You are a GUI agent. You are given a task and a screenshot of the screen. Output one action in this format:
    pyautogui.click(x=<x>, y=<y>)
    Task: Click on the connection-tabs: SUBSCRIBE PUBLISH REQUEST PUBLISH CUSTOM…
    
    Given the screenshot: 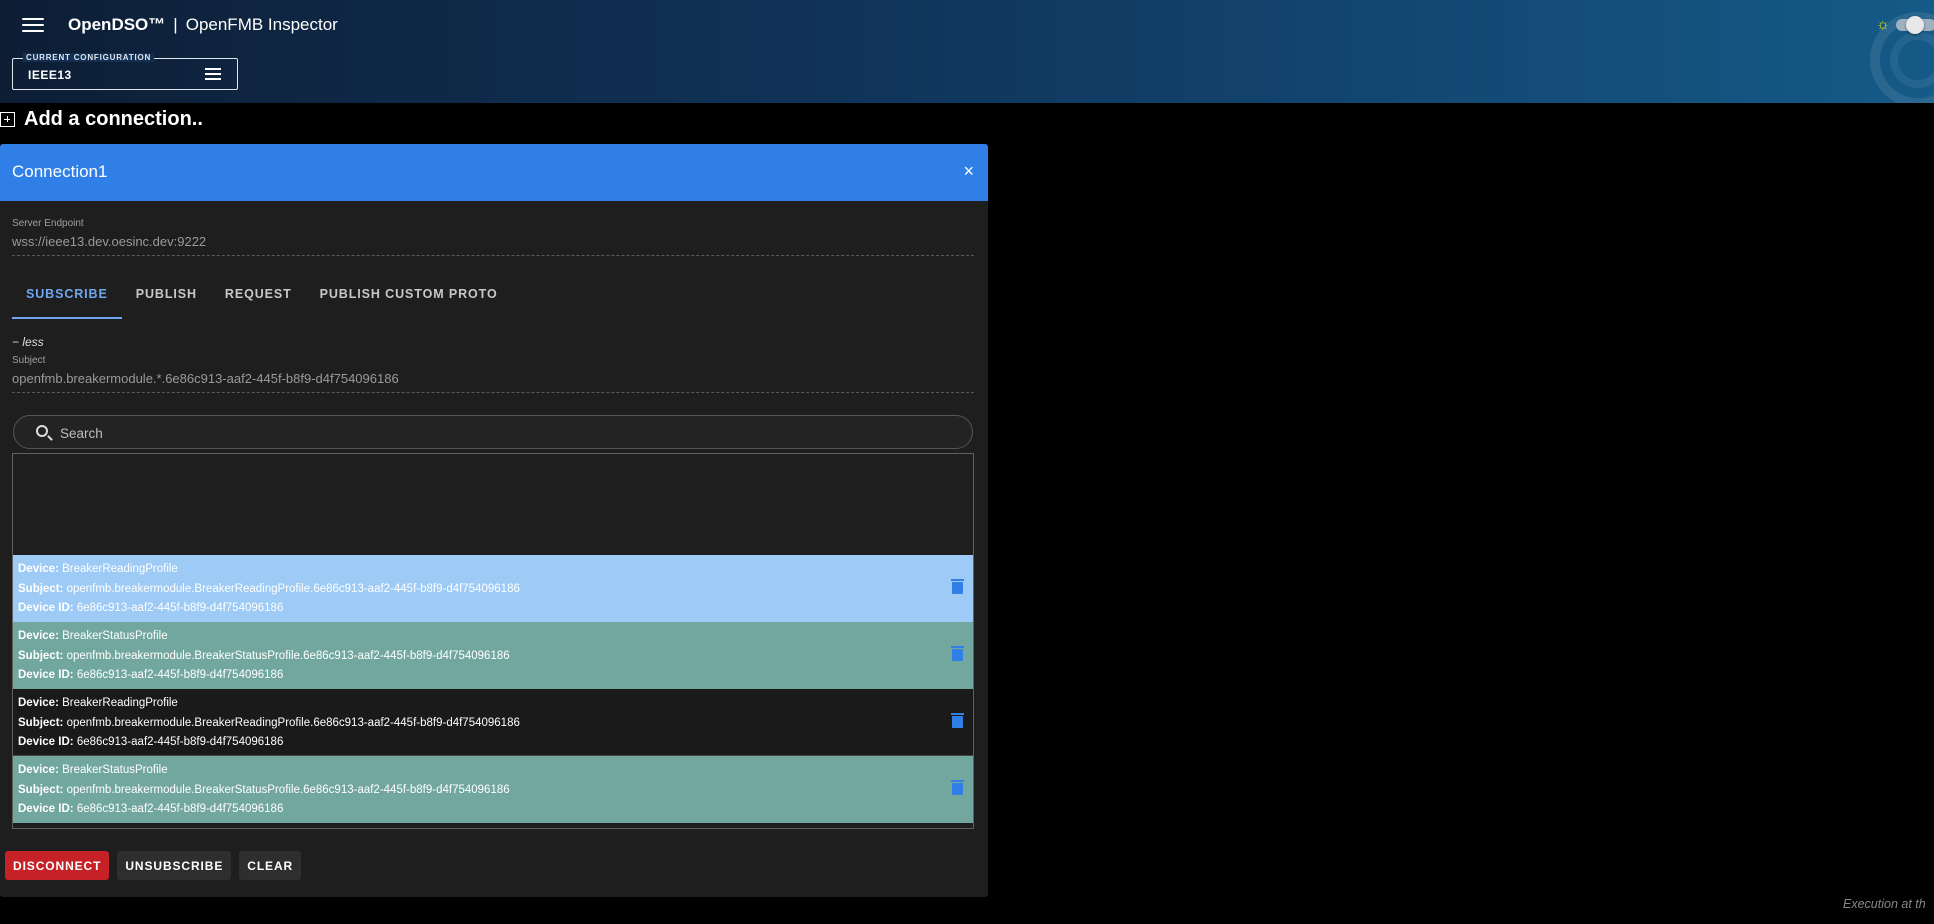 What is the action you would take?
    pyautogui.click(x=262, y=296)
    